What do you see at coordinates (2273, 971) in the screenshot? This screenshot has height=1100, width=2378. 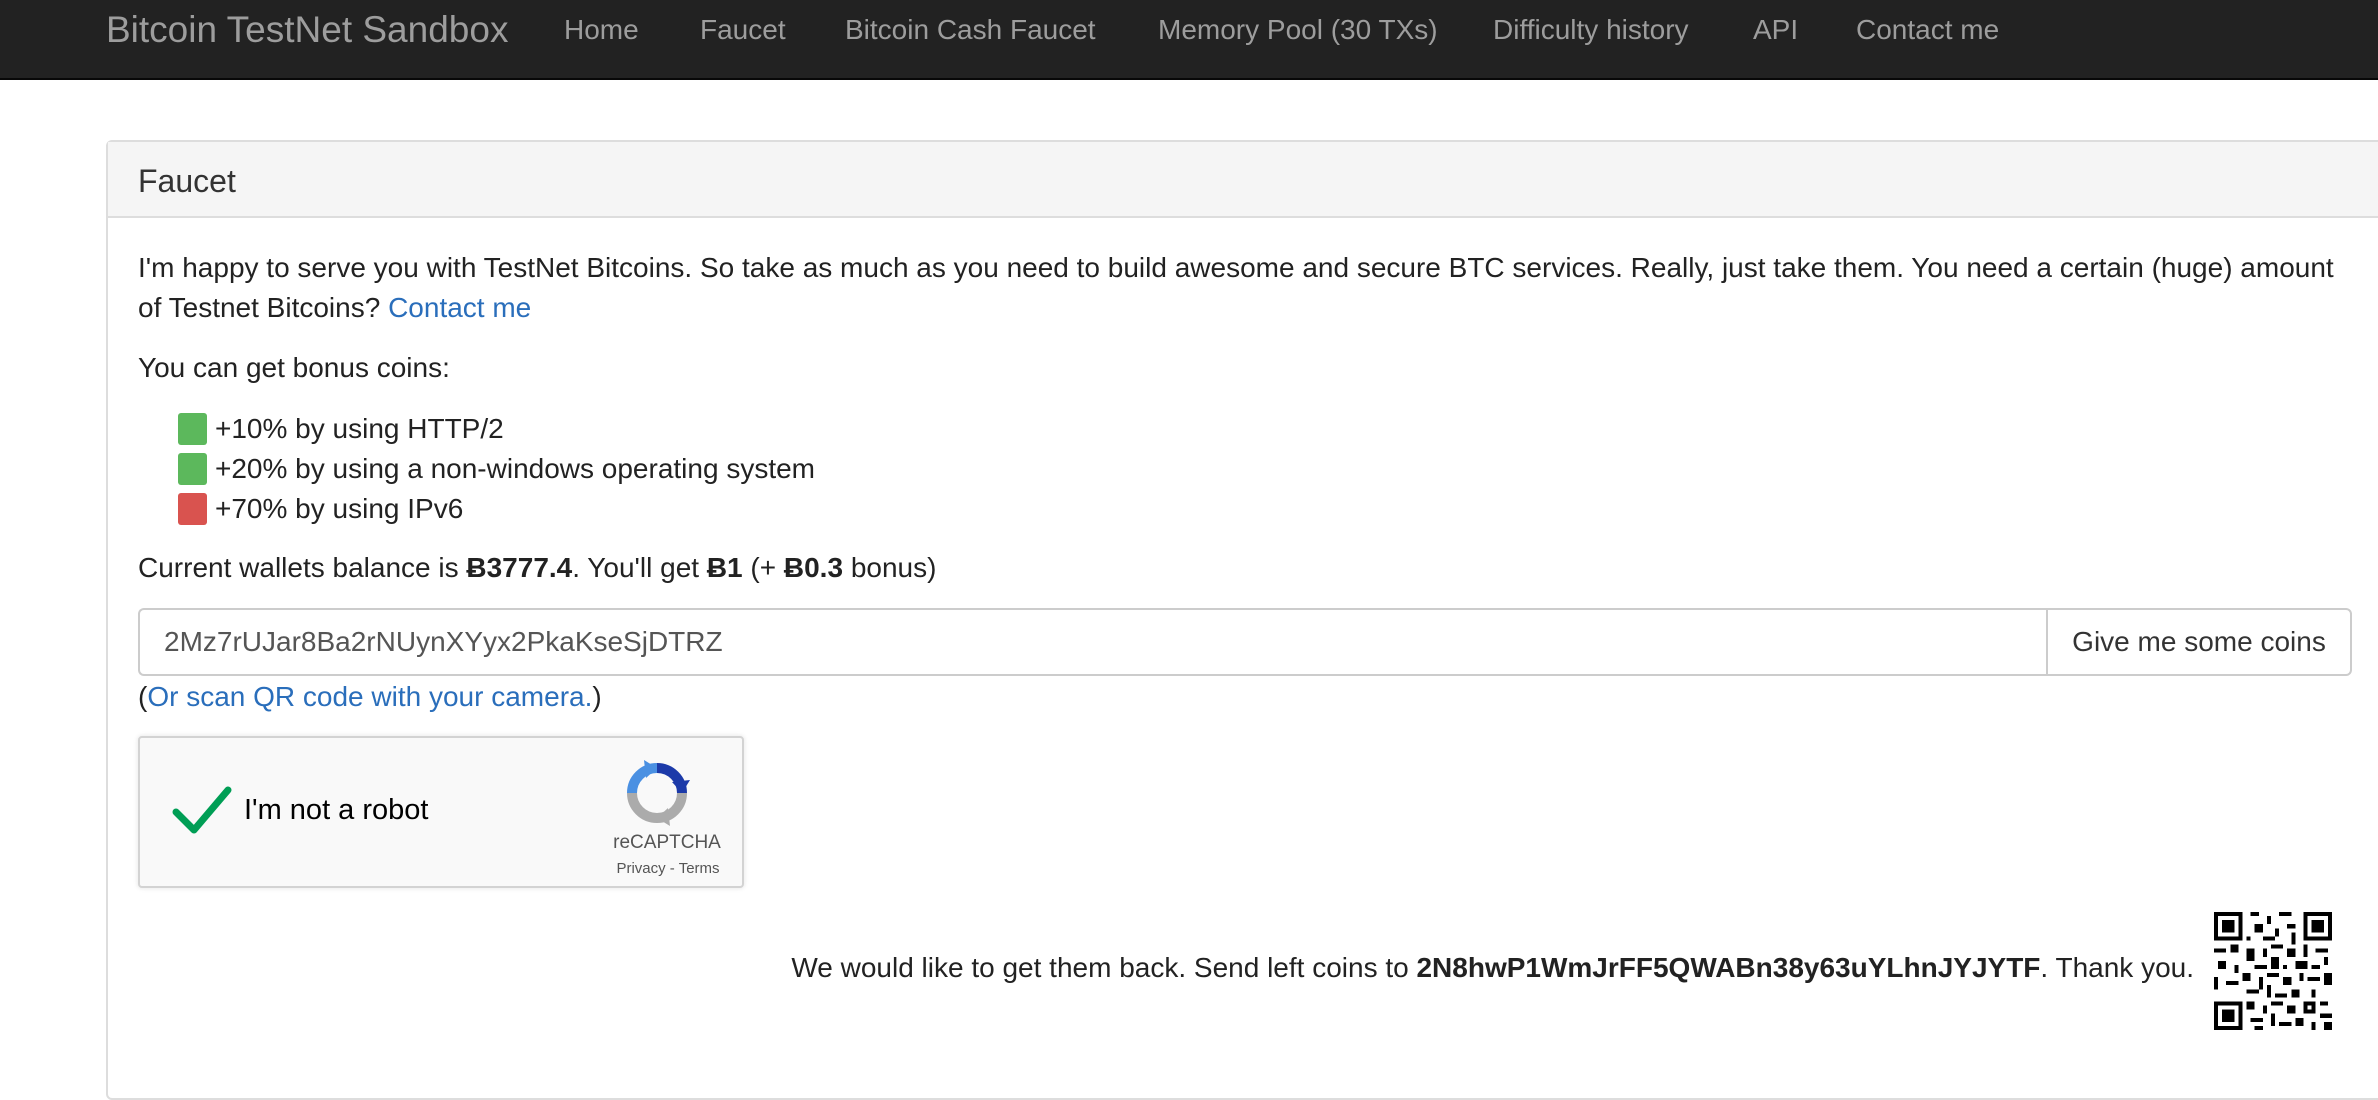 I see `qr-code-icon` at bounding box center [2273, 971].